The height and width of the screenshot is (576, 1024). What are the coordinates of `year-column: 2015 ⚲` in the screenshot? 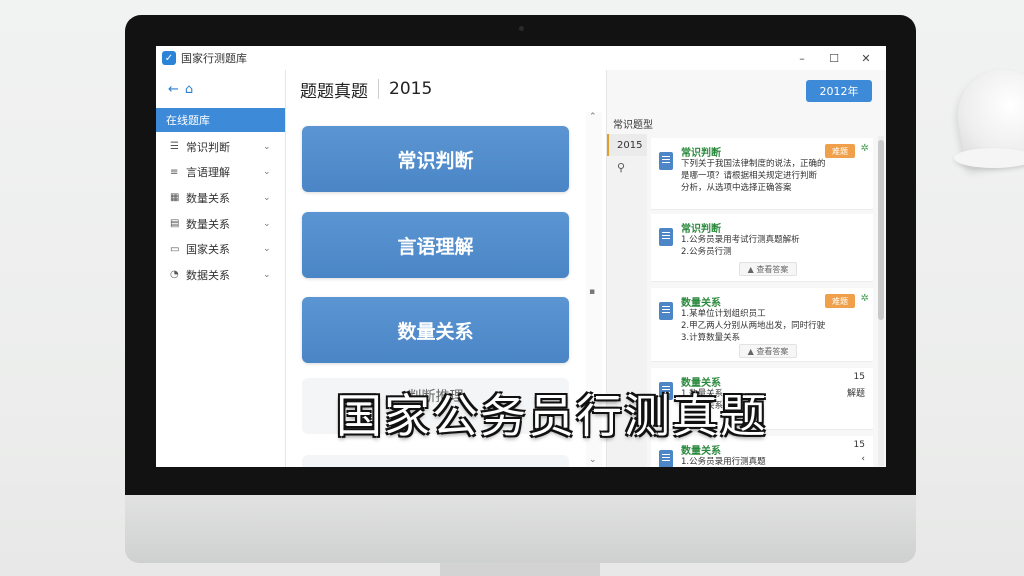 It's located at (627, 300).